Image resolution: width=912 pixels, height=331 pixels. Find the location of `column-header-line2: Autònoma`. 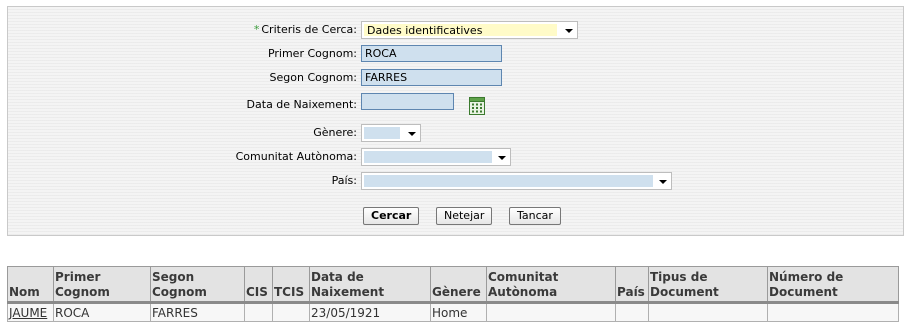

column-header-line2: Autònoma is located at coordinates (523, 292).